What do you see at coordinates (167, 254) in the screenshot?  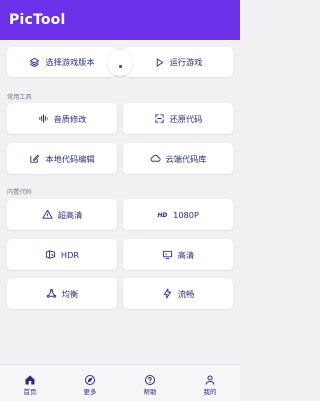 I see `screen-icon` at bounding box center [167, 254].